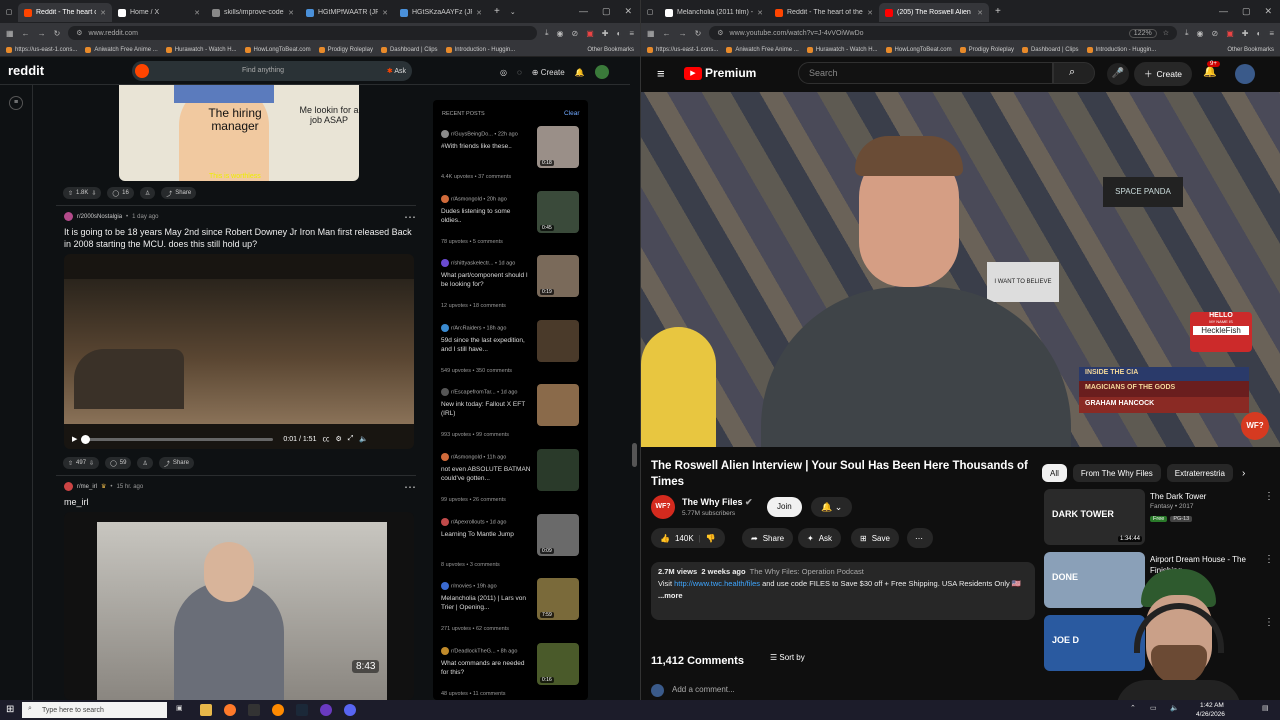 This screenshot has height=720, width=1280. Describe the element at coordinates (1265, 708) in the screenshot. I see `notification-center-icon: ▤` at that location.